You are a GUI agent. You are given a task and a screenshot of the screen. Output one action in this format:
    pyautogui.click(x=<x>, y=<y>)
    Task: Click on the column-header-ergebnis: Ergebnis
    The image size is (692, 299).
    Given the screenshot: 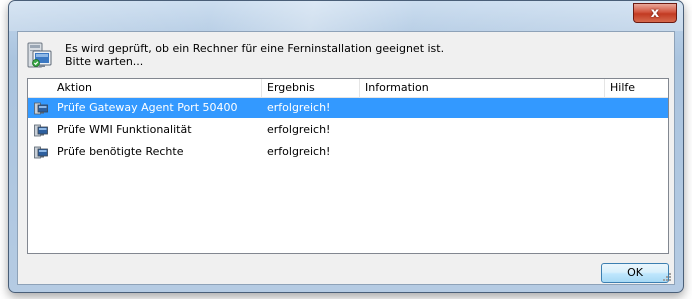 What is the action you would take?
    pyautogui.click(x=311, y=88)
    